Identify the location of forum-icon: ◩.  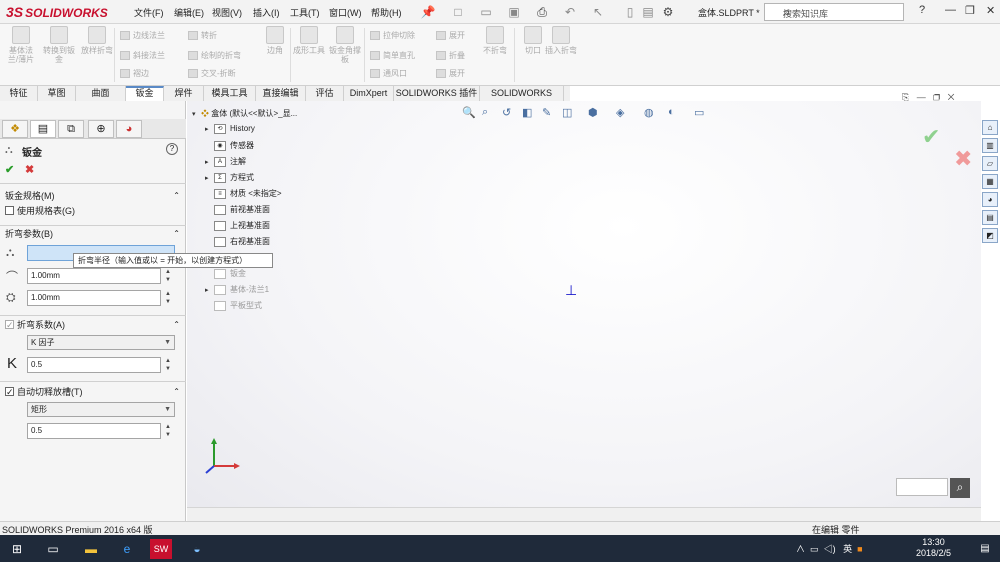
(990, 235).